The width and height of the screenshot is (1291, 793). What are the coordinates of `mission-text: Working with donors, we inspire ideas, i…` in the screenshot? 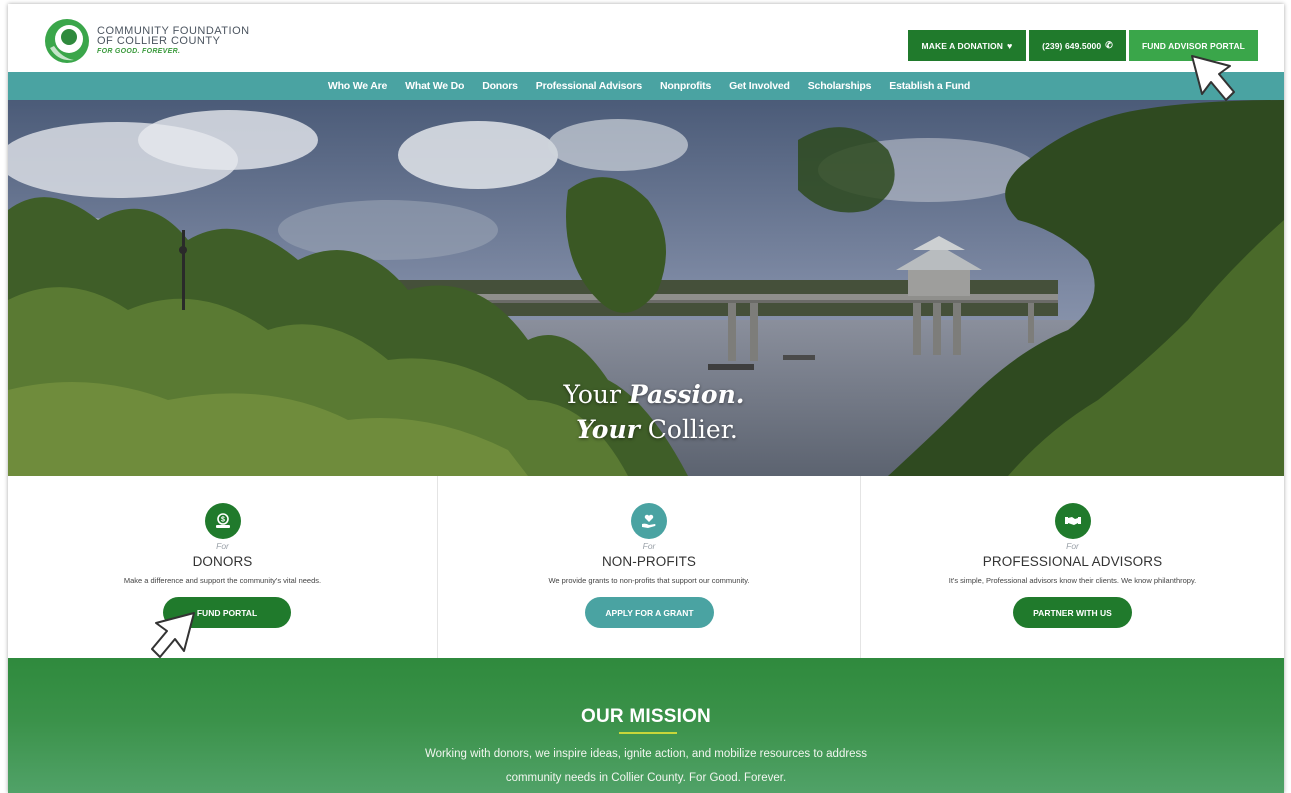 It's located at (646, 766).